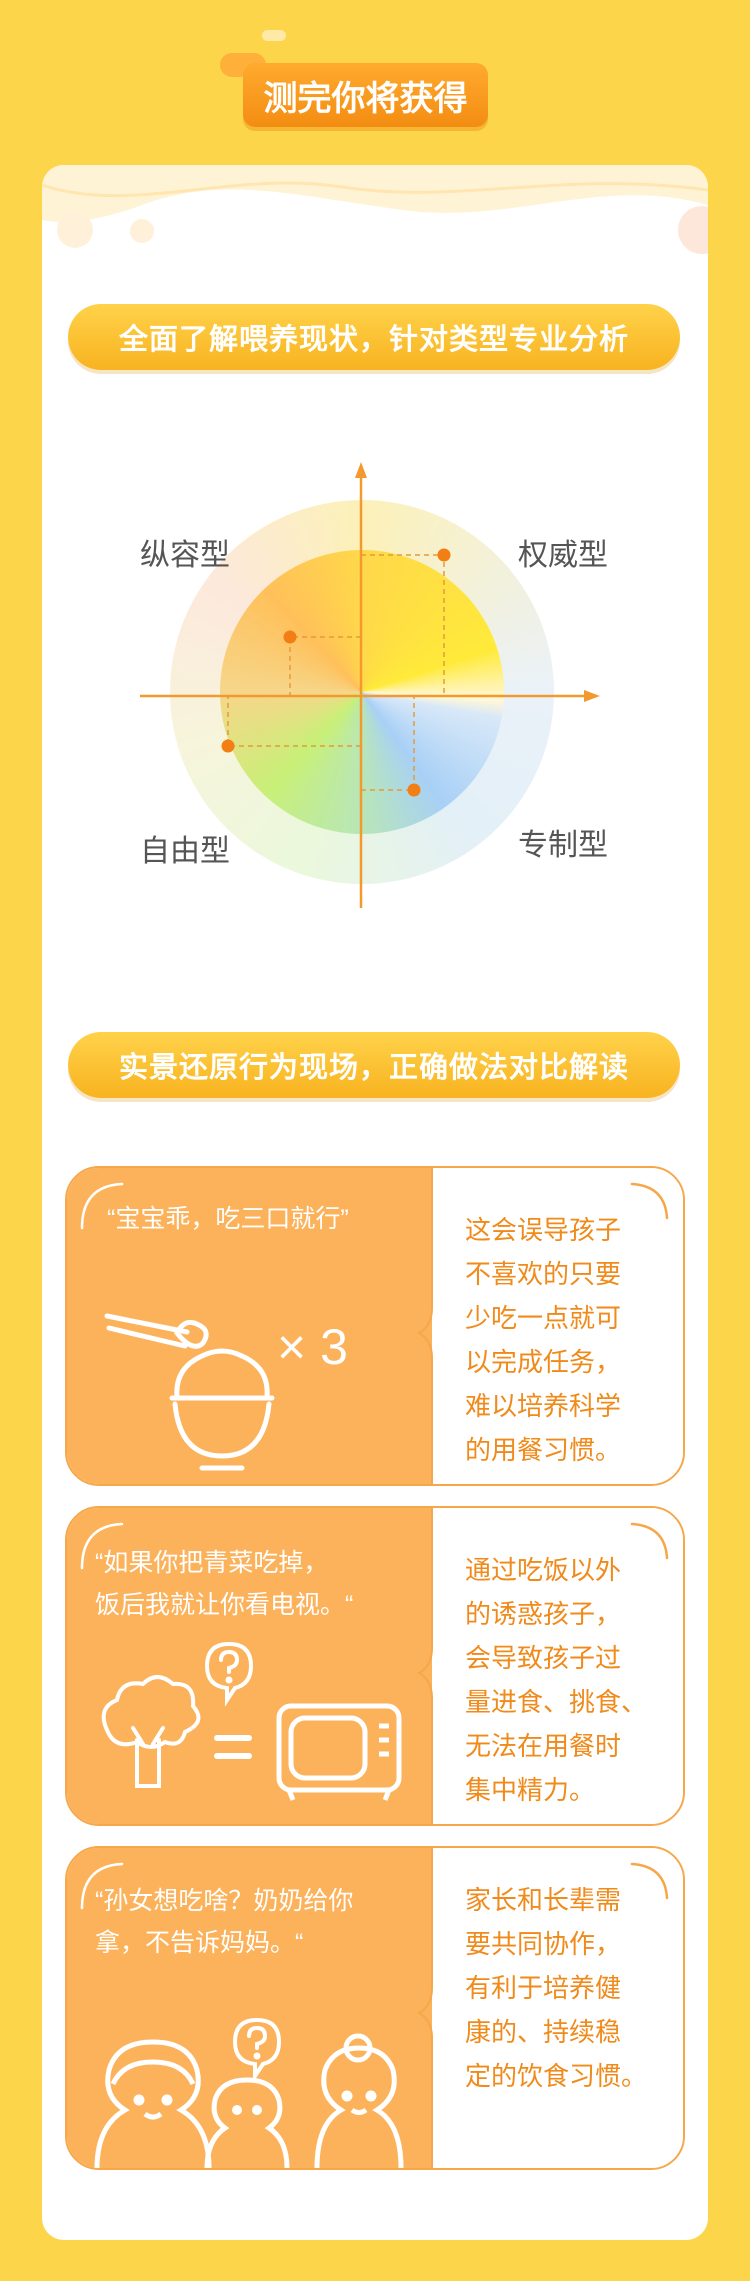  What do you see at coordinates (290, 637) in the screenshot?
I see `point-indulgent` at bounding box center [290, 637].